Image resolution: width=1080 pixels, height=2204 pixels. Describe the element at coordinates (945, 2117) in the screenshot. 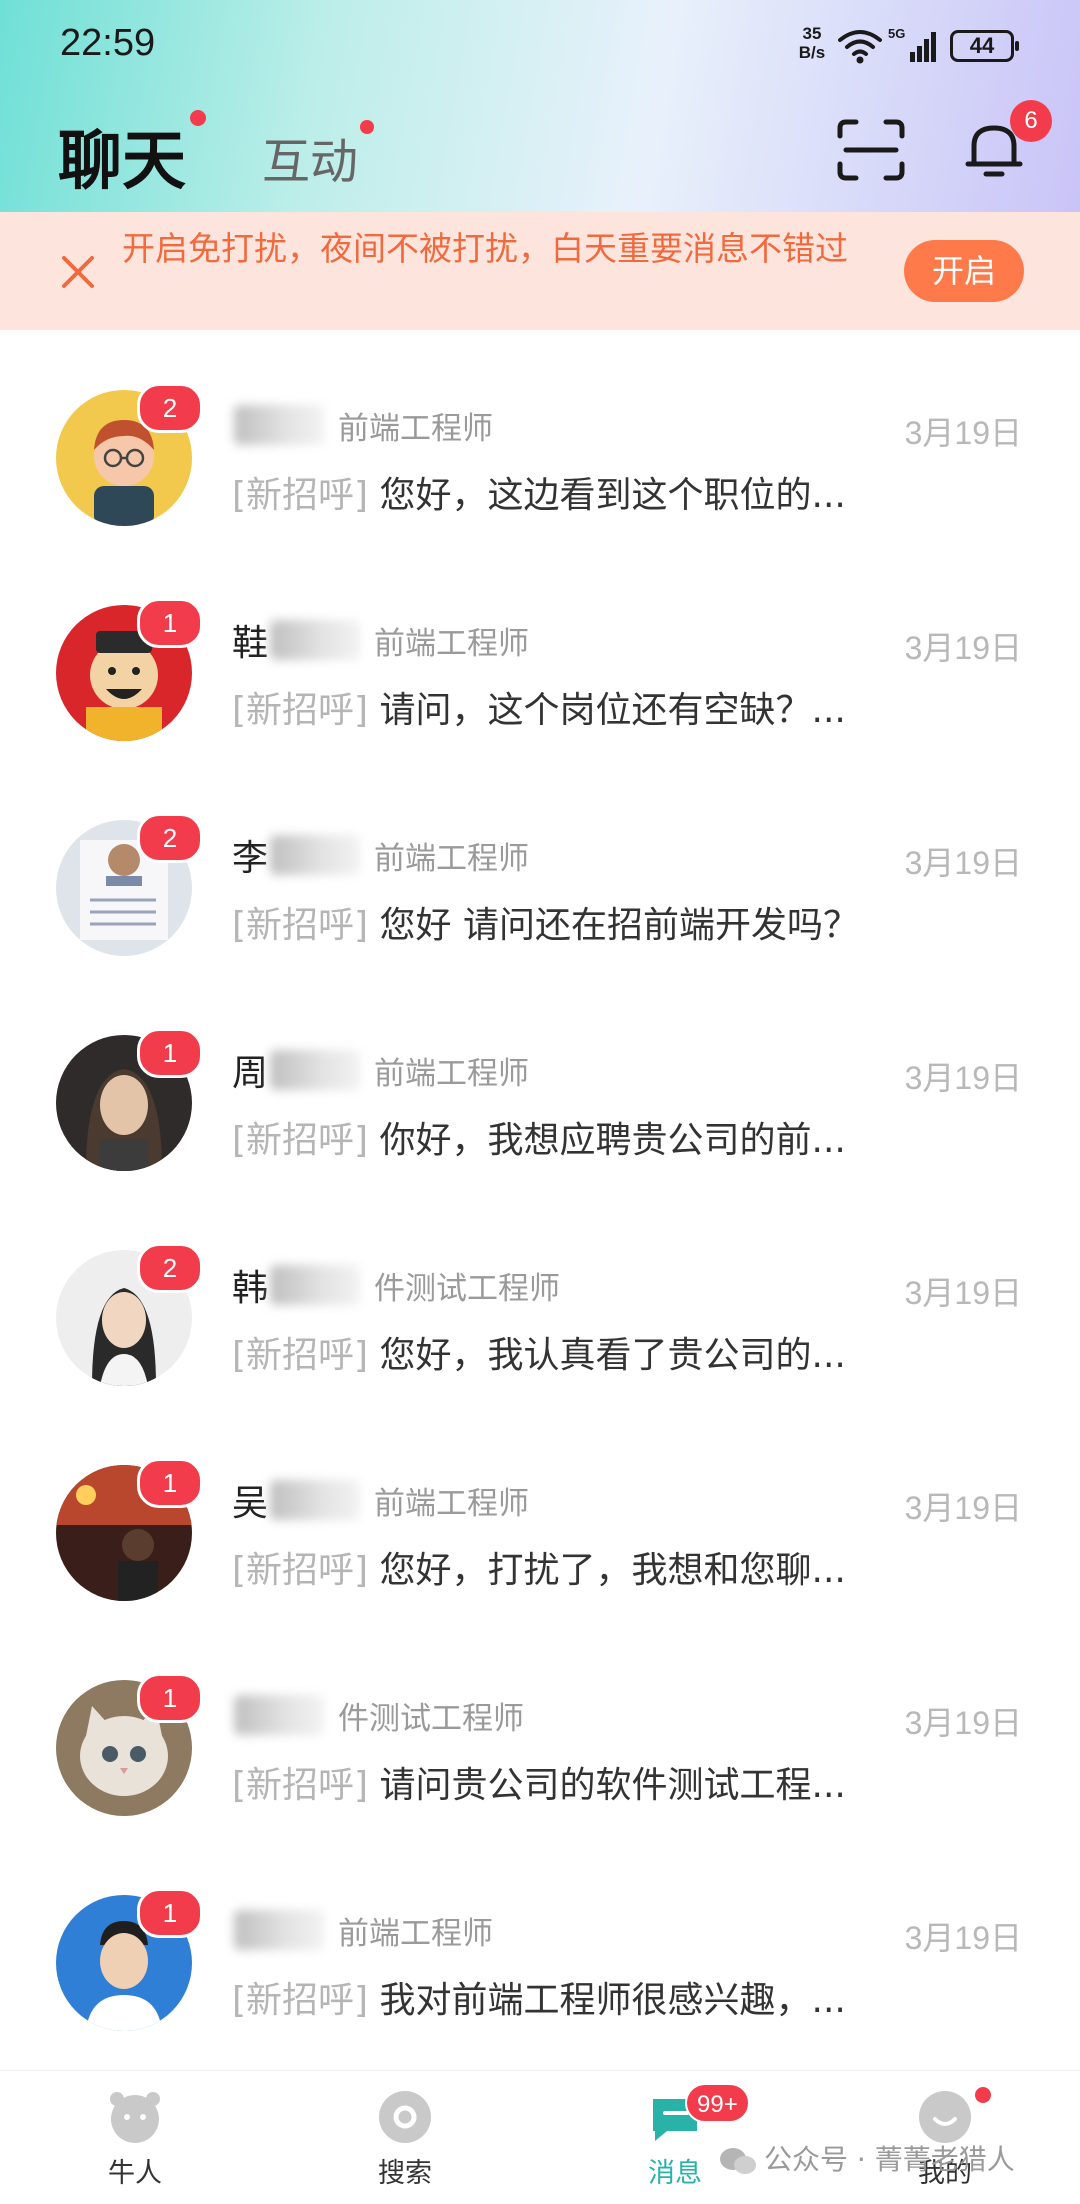

I see `profile-icon` at that location.